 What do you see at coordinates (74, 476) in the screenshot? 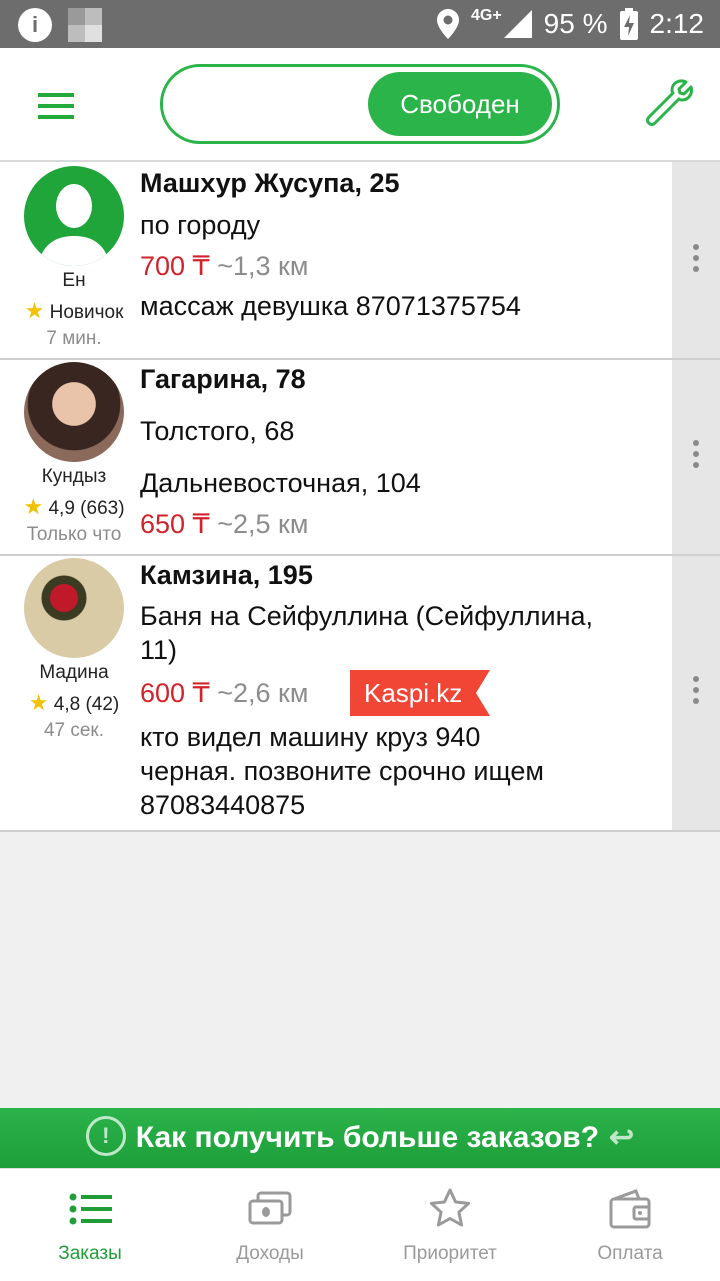
I see `passenger-name: Кундыз` at bounding box center [74, 476].